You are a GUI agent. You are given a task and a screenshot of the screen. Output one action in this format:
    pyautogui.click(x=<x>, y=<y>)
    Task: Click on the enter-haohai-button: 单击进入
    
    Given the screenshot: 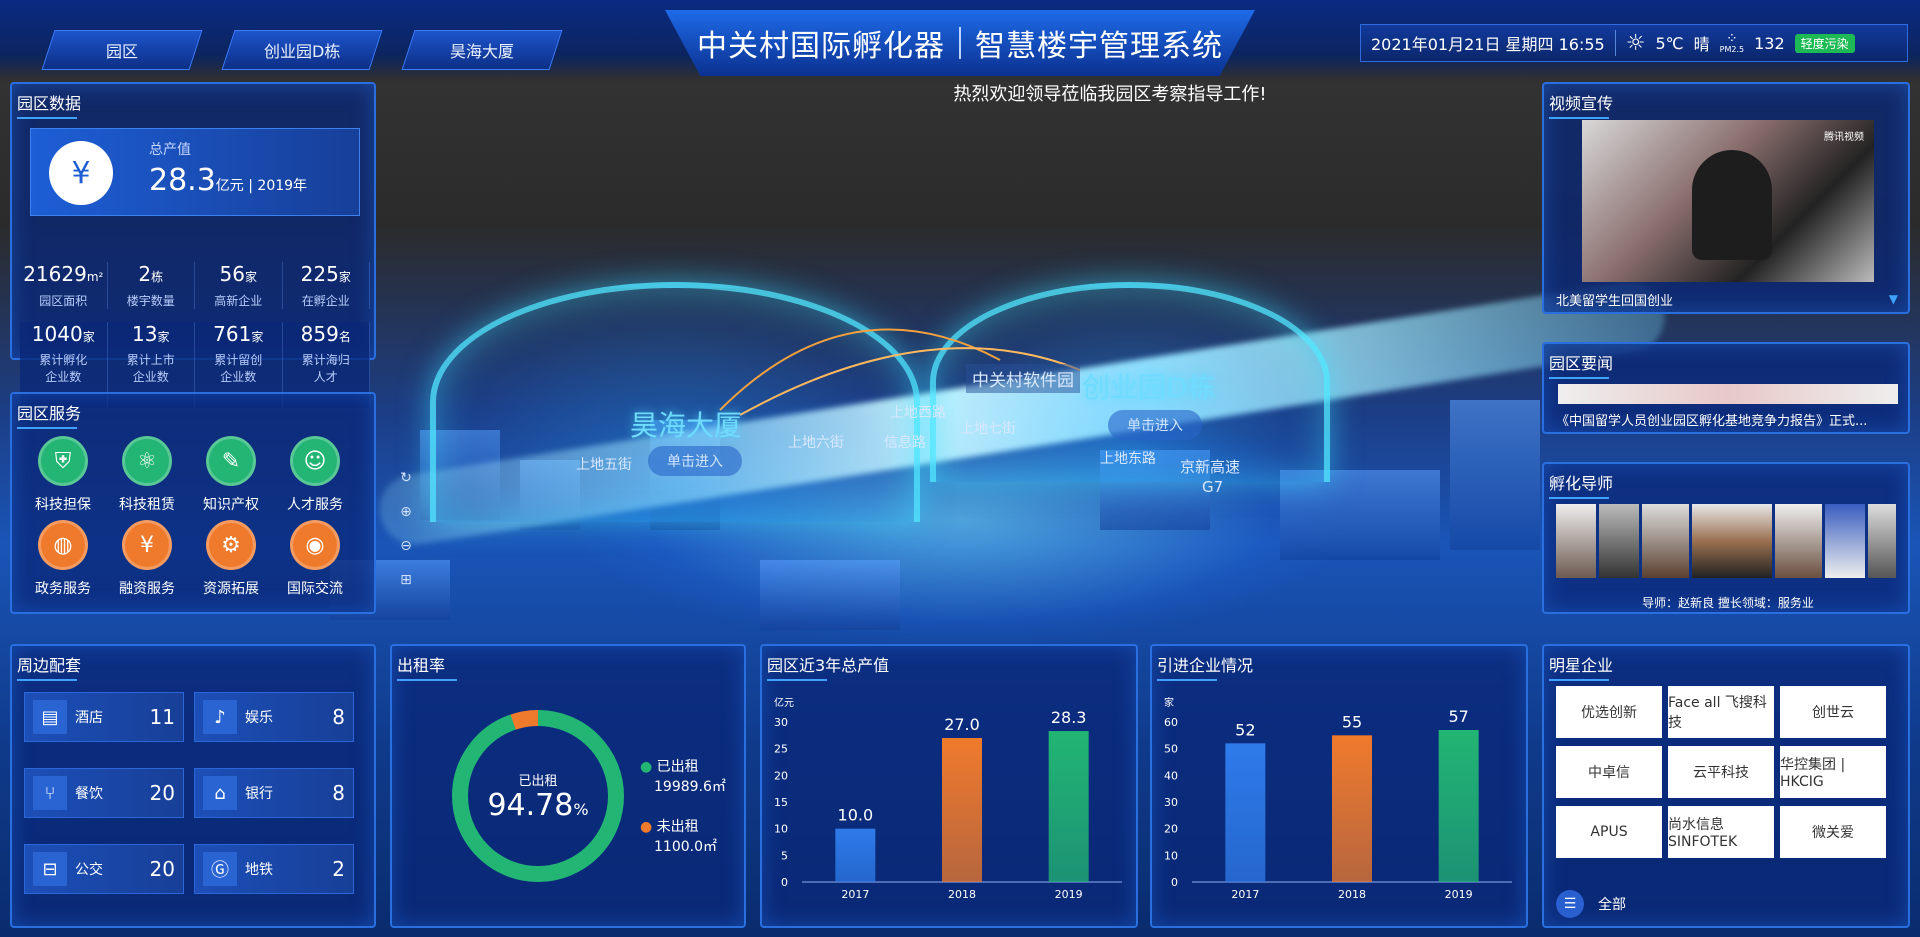 What is the action you would take?
    pyautogui.click(x=695, y=461)
    